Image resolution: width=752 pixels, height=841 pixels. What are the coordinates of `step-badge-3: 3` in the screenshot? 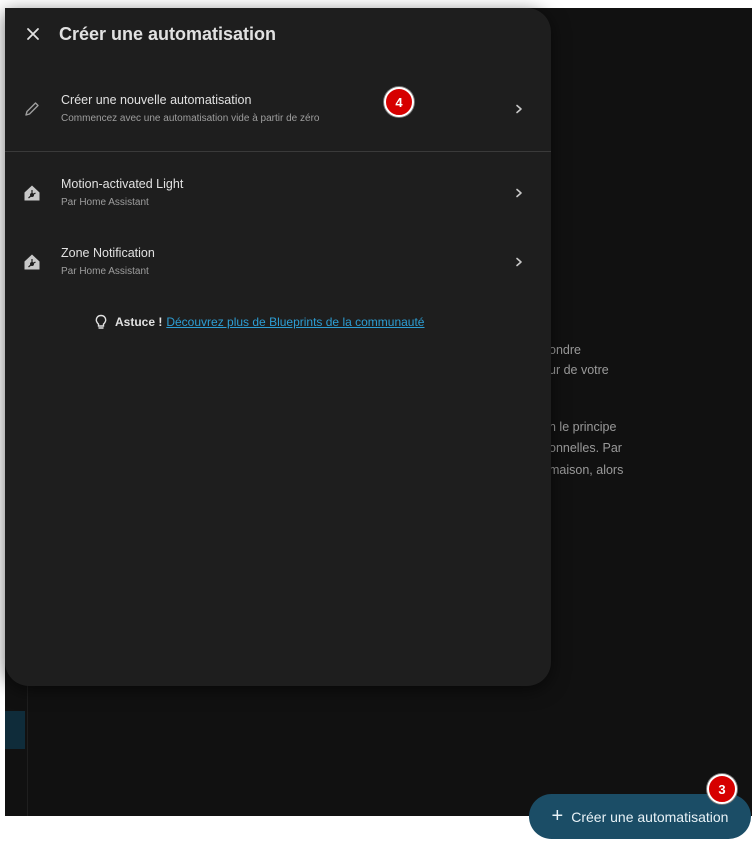 It's located at (722, 789).